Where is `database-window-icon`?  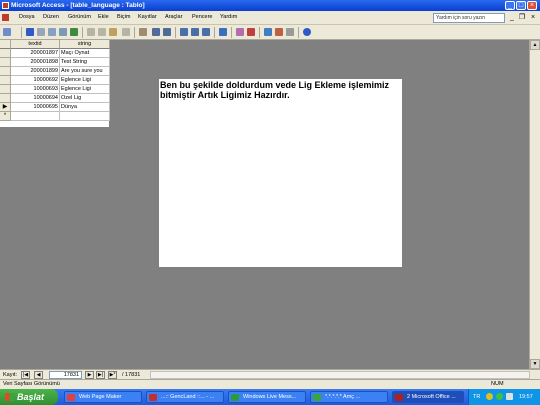
database-window-icon is located at coordinates (268, 32).